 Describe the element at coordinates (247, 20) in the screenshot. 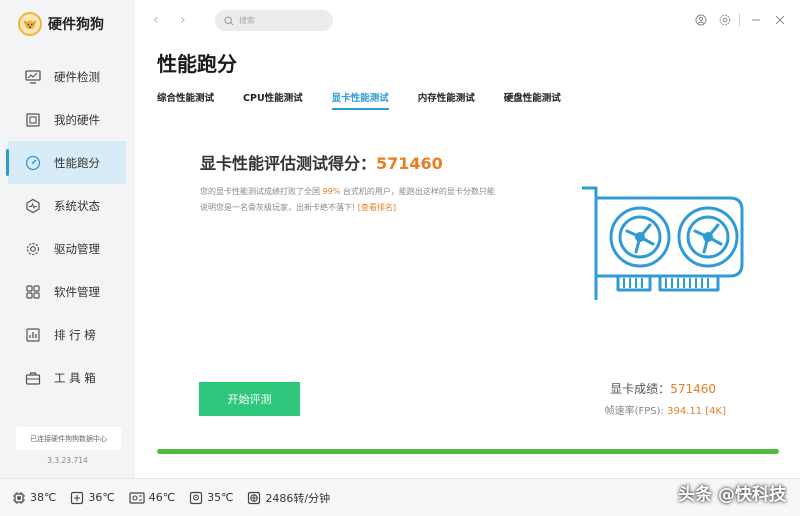

I see `search-placeholder: 搜索` at that location.